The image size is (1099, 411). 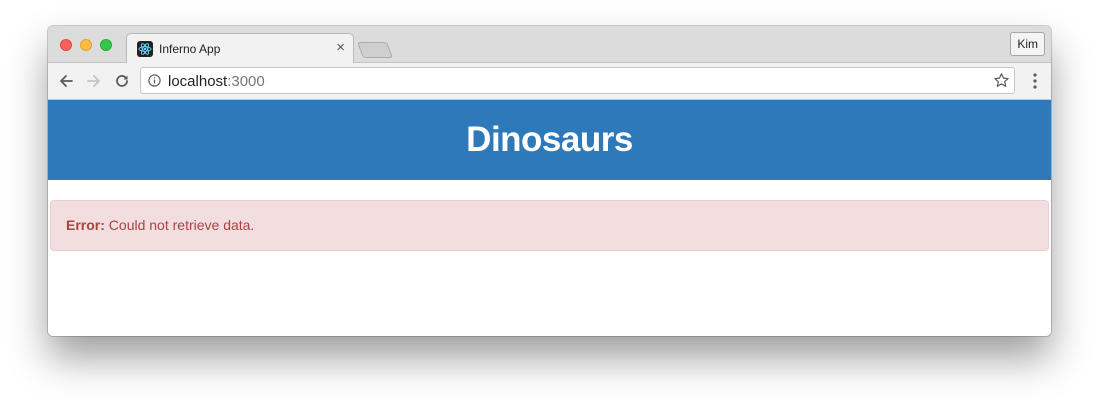 What do you see at coordinates (340, 47) in the screenshot?
I see `tab-close-icon: ×` at bounding box center [340, 47].